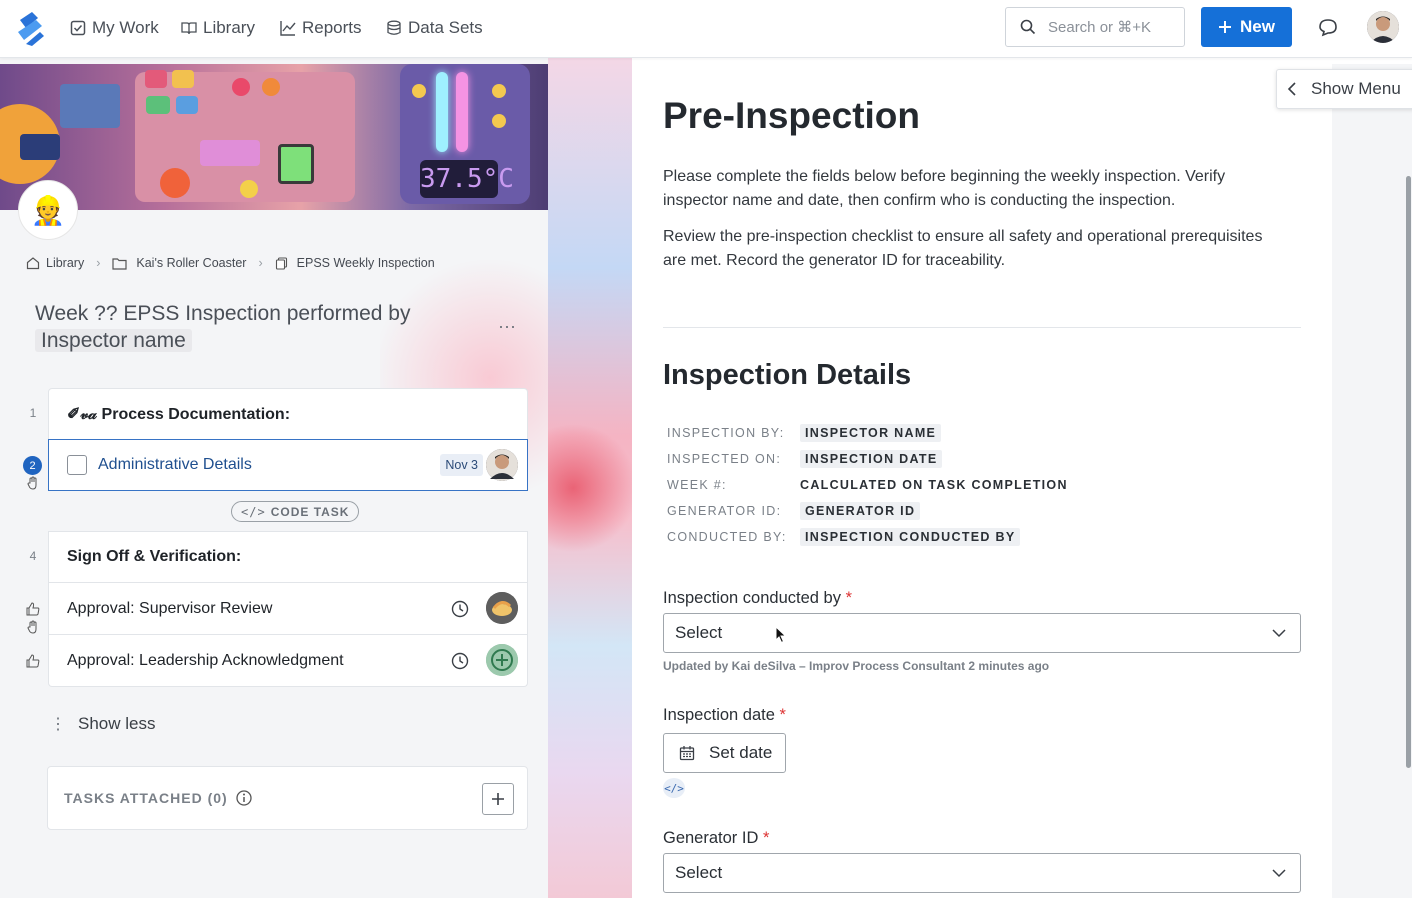 The width and height of the screenshot is (1412, 898). I want to click on meta-row: INSPECTION BY: INSPECTOR NAME, so click(804, 433).